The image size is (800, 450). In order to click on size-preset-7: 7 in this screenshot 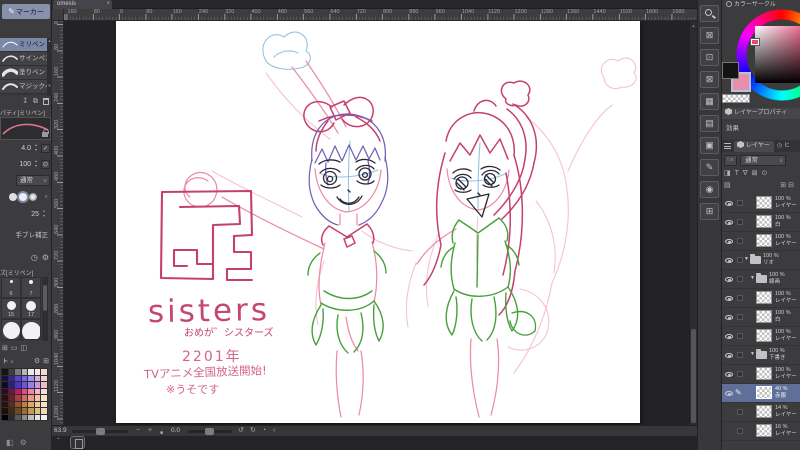, I will do `click(31, 287)`.